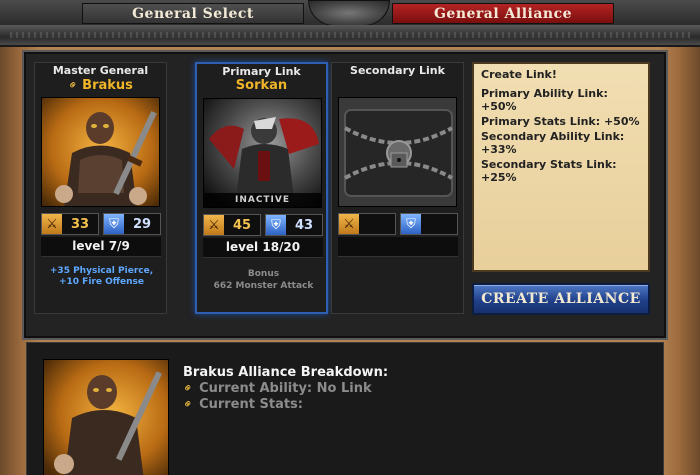 The image size is (700, 475). Describe the element at coordinates (263, 248) in the screenshot. I see `level-label: level 18/20` at that location.